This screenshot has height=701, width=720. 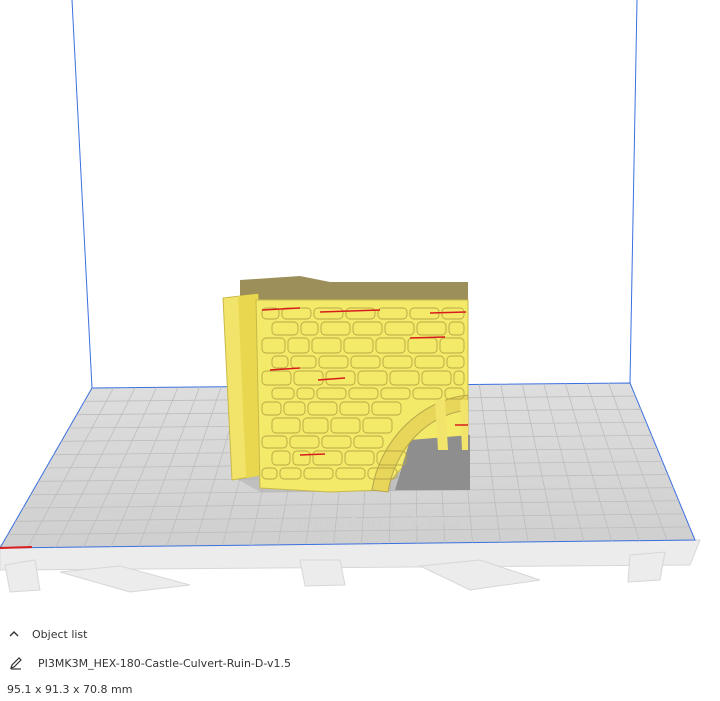 What do you see at coordinates (82, 194) in the screenshot?
I see `build-volume-edge-left` at bounding box center [82, 194].